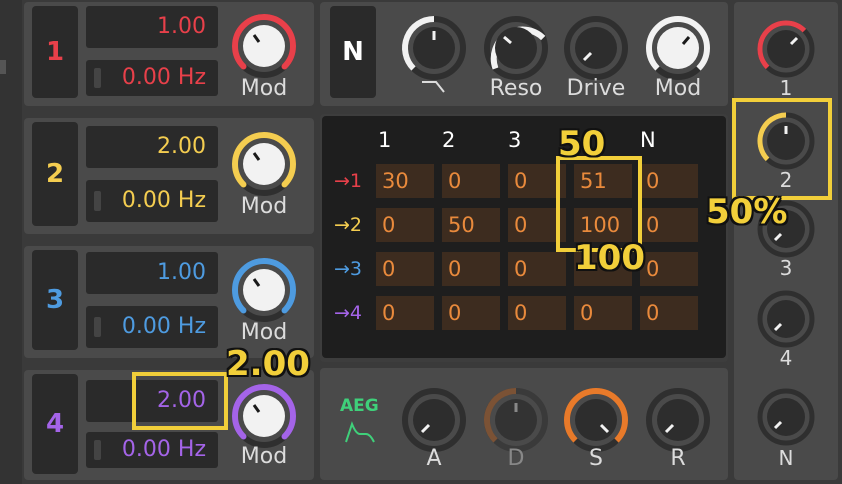 The height and width of the screenshot is (484, 842). What do you see at coordinates (434, 48) in the screenshot?
I see `filter-cutoff-knob` at bounding box center [434, 48].